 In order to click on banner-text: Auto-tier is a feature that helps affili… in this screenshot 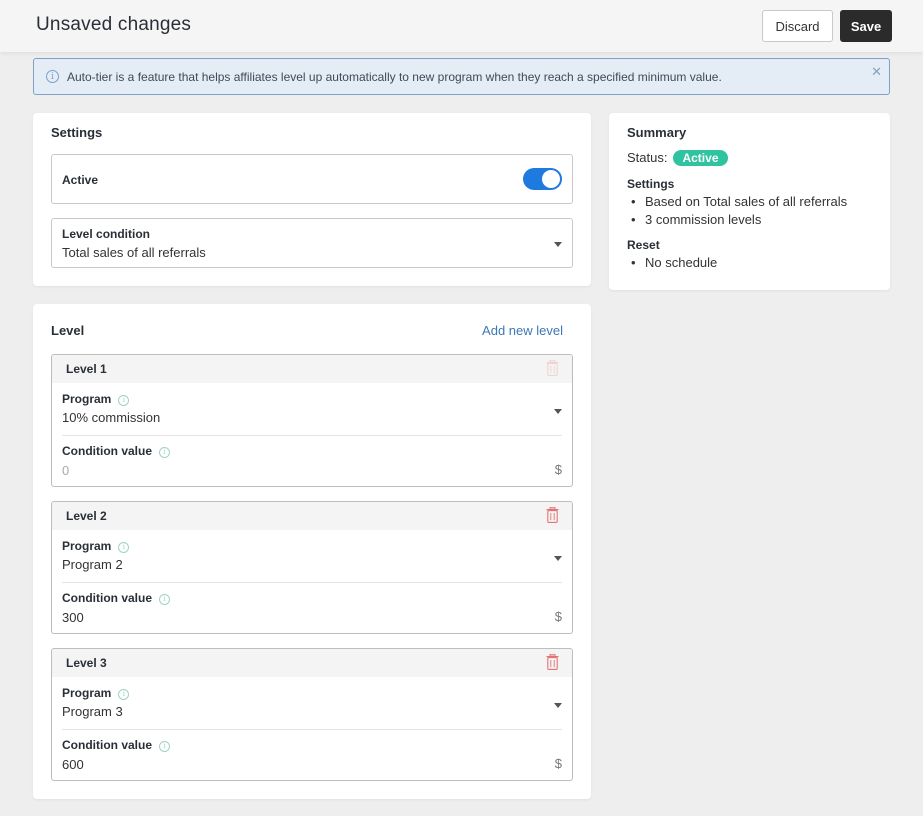, I will do `click(394, 76)`.